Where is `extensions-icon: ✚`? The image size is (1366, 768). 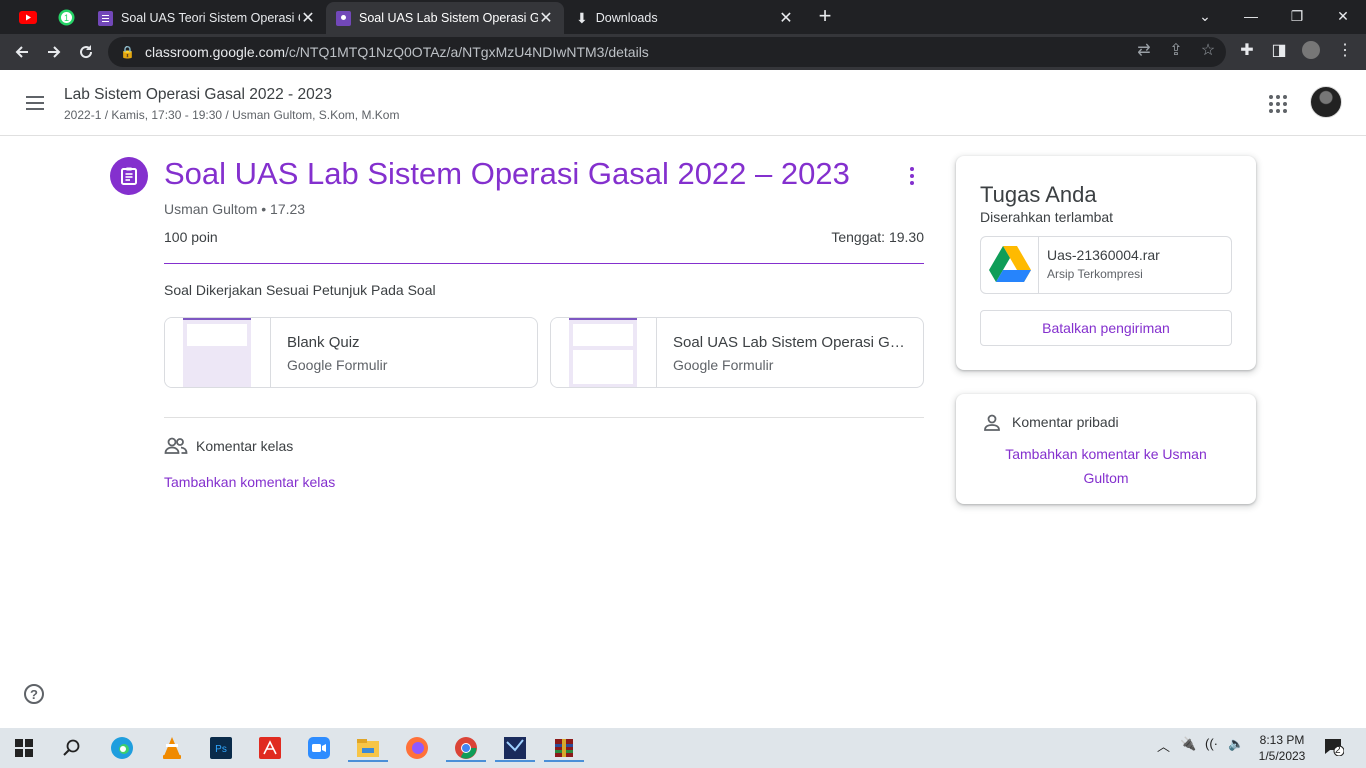 extensions-icon: ✚ is located at coordinates (1247, 50).